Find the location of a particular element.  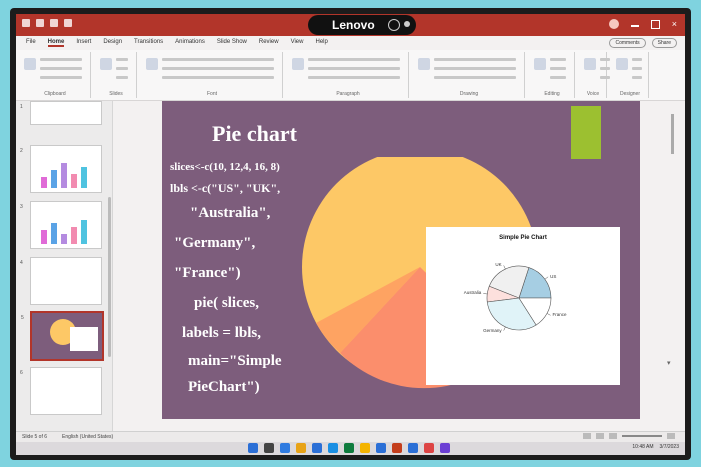

file-explorer-icon is located at coordinates (301, 448).